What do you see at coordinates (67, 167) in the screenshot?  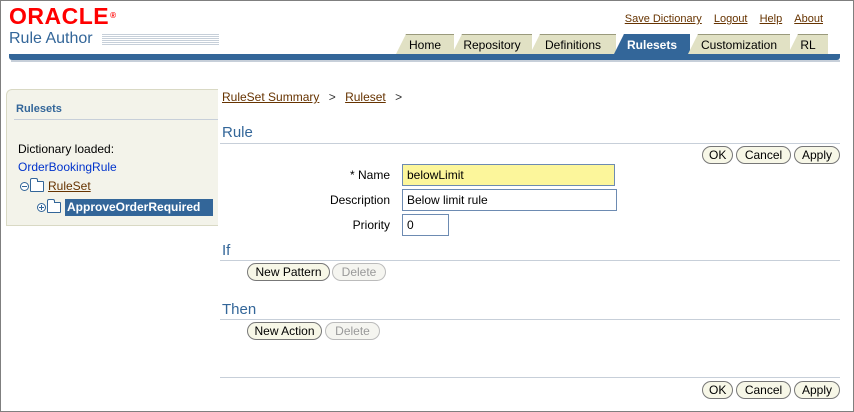 I see `dictionary-name: OrderBookingRule` at bounding box center [67, 167].